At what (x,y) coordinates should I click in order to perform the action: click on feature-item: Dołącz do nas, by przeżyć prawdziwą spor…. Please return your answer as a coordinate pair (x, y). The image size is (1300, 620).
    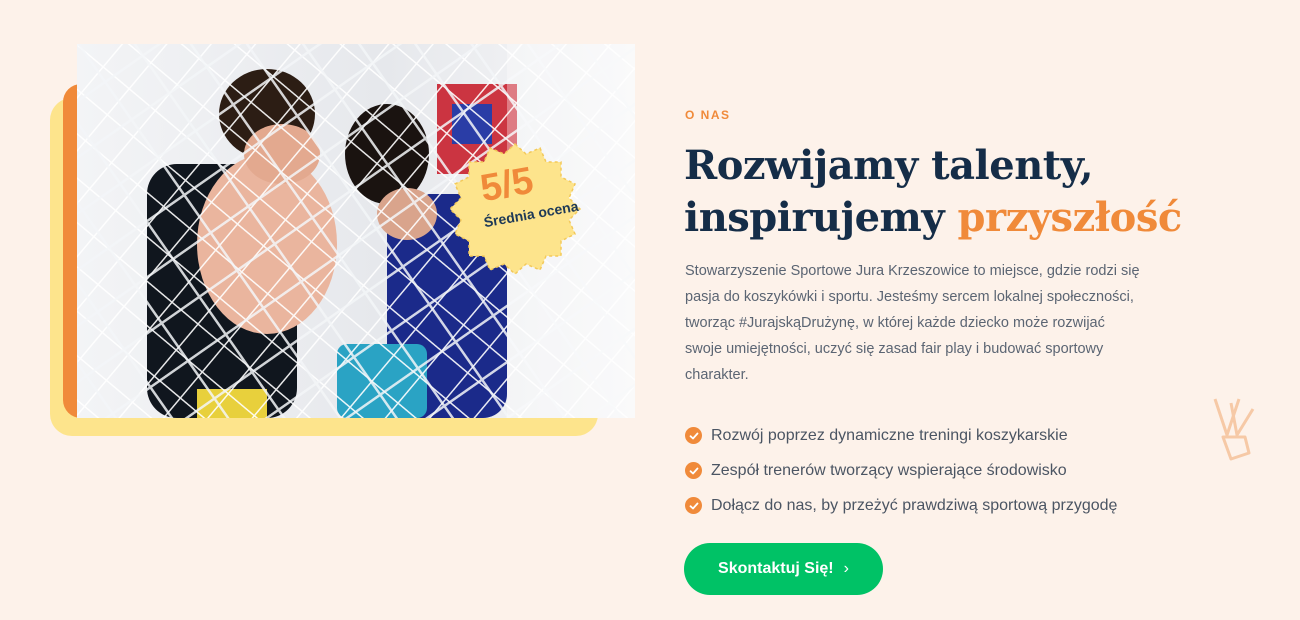
    Looking at the image, I should click on (901, 505).